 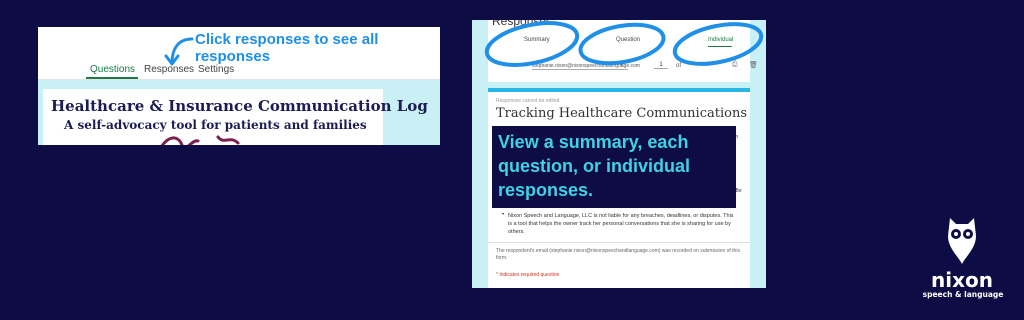 What do you see at coordinates (528, 275) in the screenshot?
I see `required-question-note: * Indicates required question` at bounding box center [528, 275].